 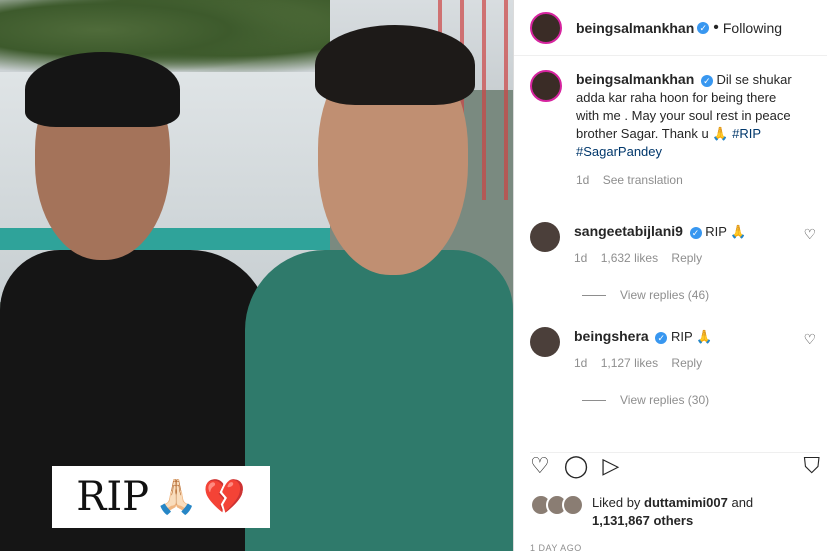 I want to click on view-replies-button: View replies (30), so click(x=645, y=400).